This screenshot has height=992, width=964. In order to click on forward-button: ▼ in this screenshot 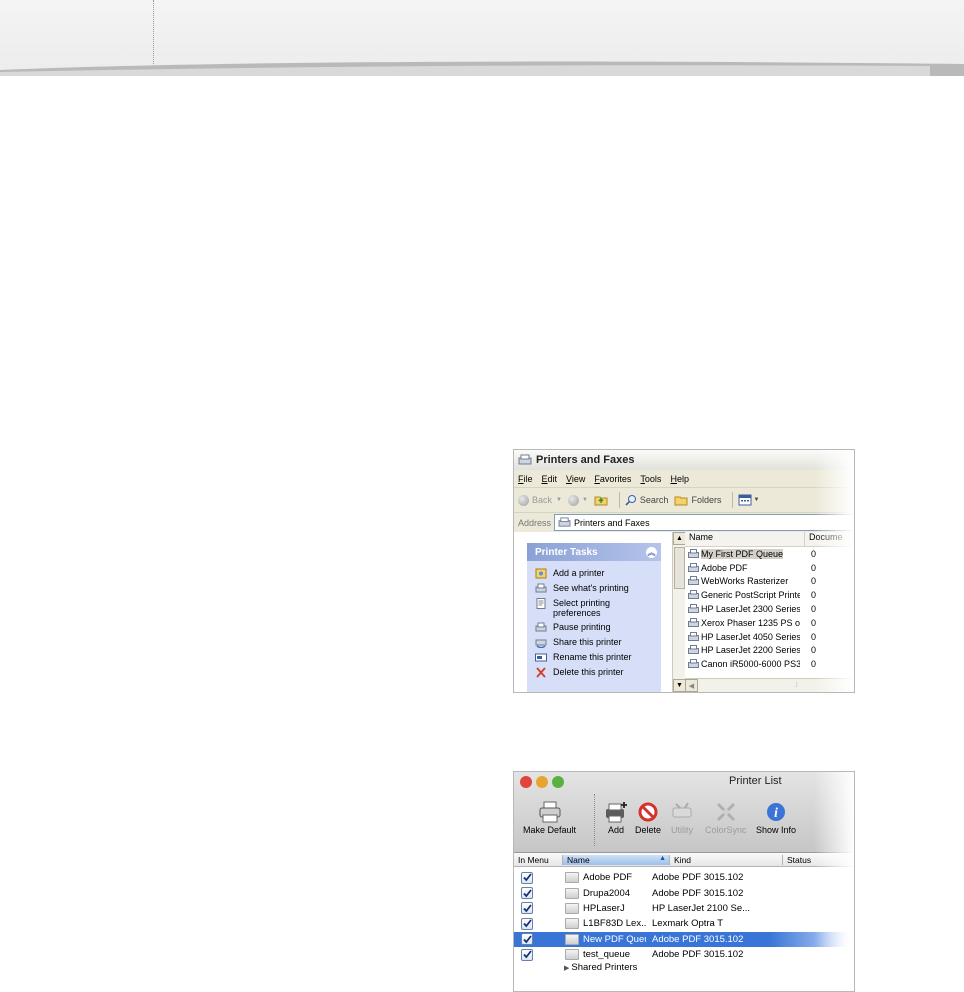, I will do `click(577, 500)`.